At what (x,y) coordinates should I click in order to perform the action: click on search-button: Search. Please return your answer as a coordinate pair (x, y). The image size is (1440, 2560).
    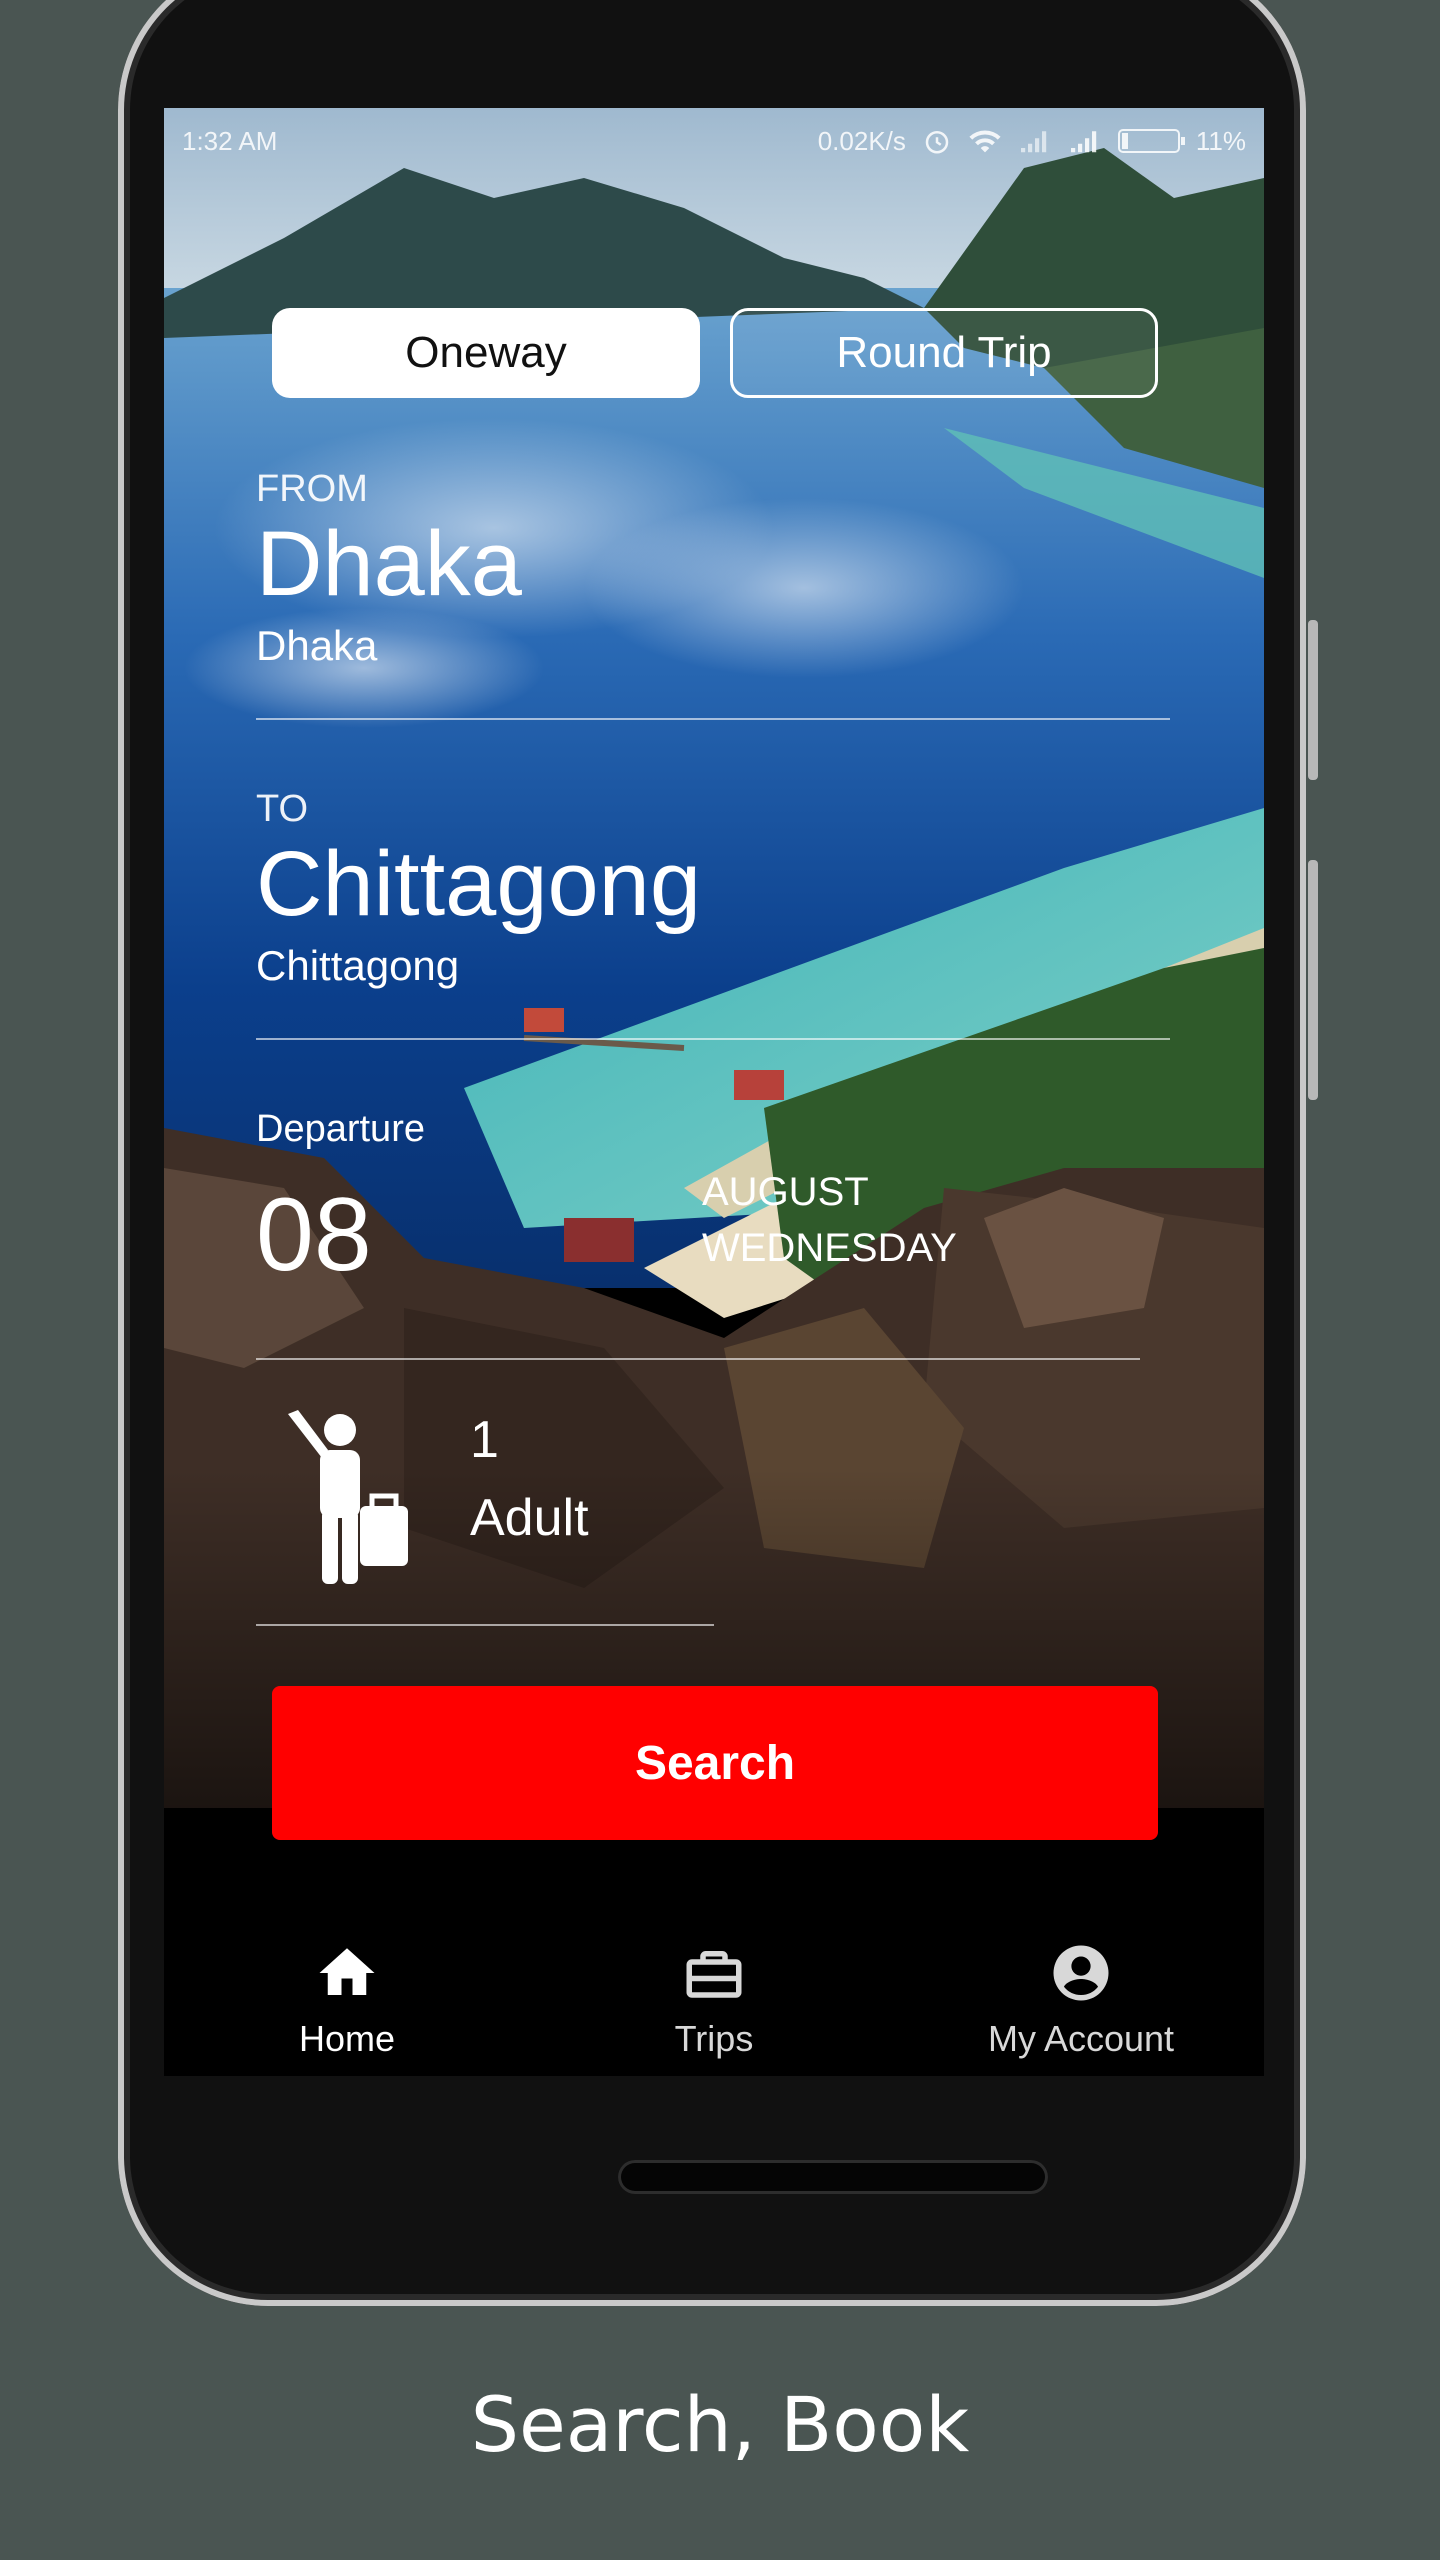
    Looking at the image, I should click on (715, 1763).